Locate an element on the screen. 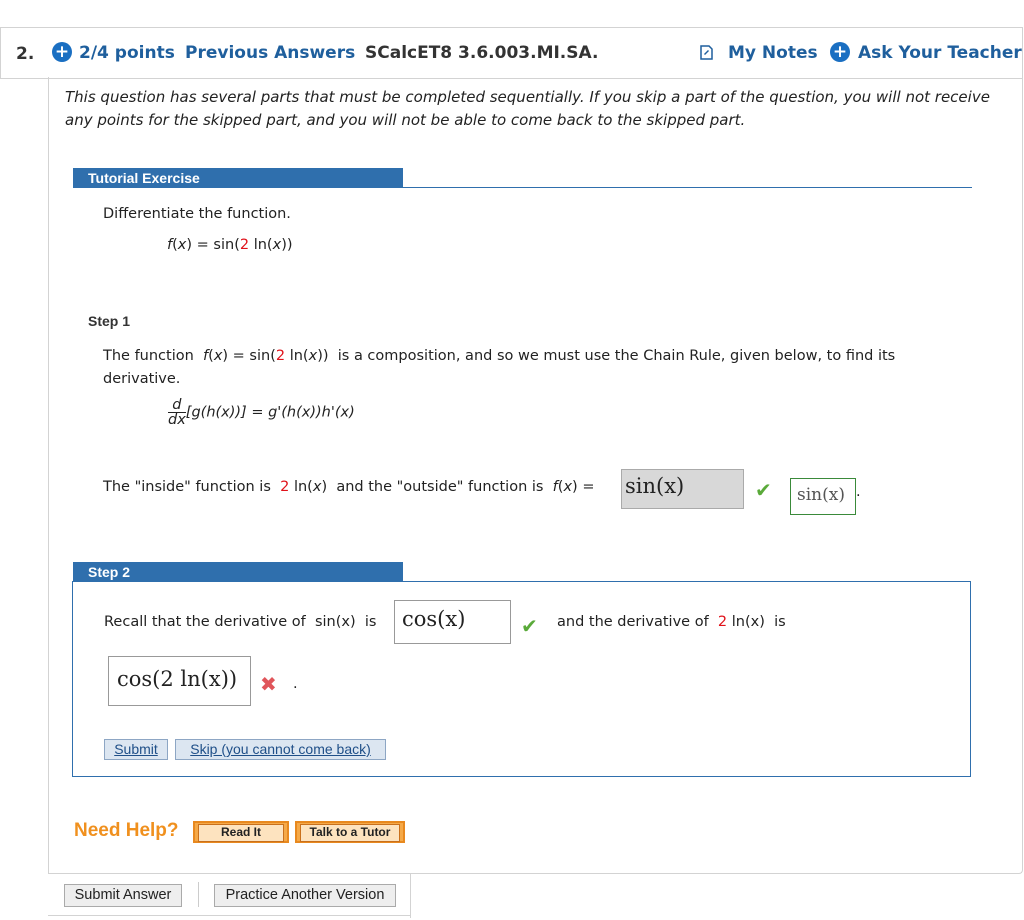 This screenshot has width=1024, height=920. read-it-button: Read It is located at coordinates (241, 832).